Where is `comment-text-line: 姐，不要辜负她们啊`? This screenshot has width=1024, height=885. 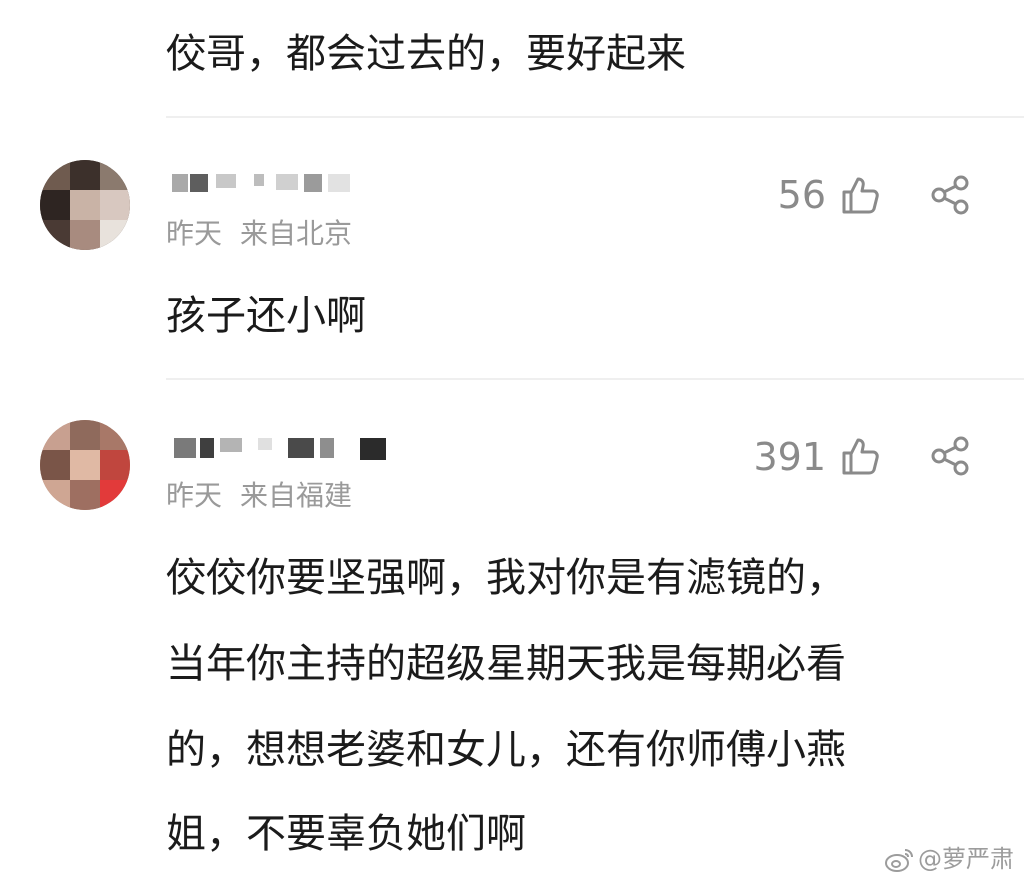 comment-text-line: 姐，不要辜负她们啊 is located at coordinates (346, 834).